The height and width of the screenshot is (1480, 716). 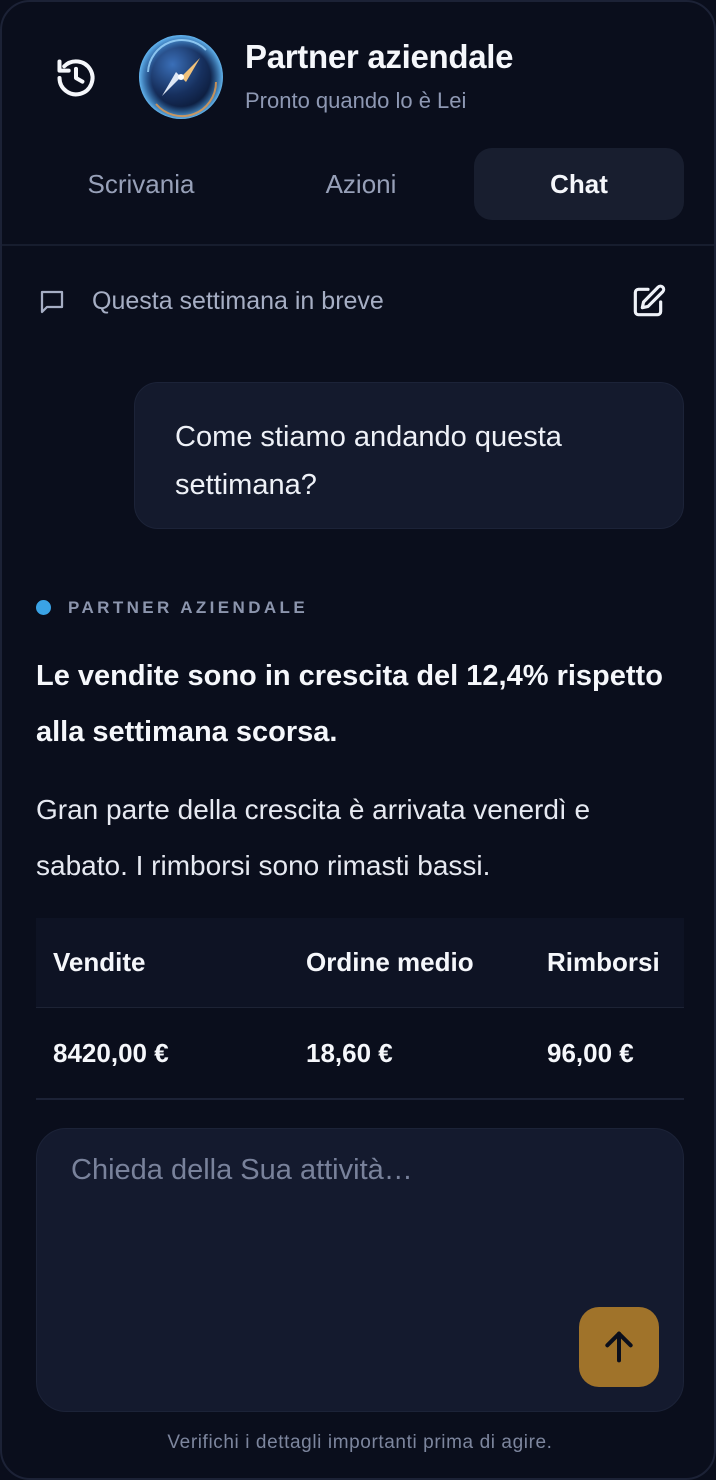 I want to click on table-cell: 96,00 €, so click(x=590, y=1052).